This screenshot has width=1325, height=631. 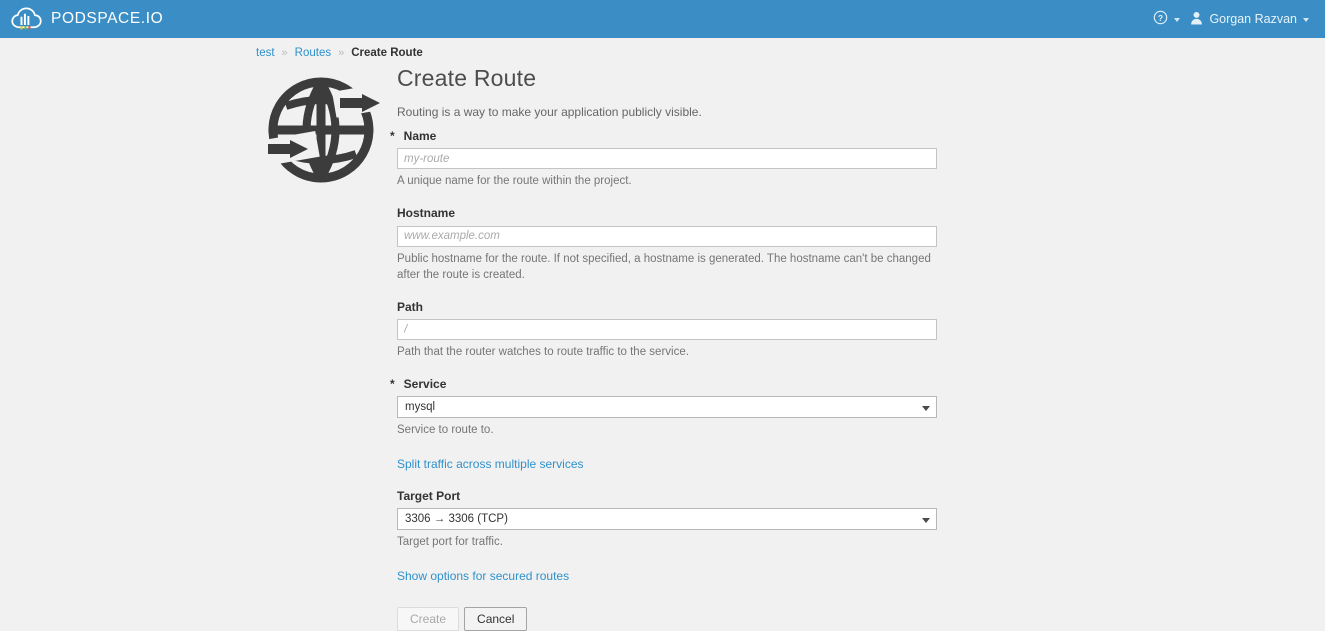 I want to click on page-title: Create Route, so click(x=467, y=78).